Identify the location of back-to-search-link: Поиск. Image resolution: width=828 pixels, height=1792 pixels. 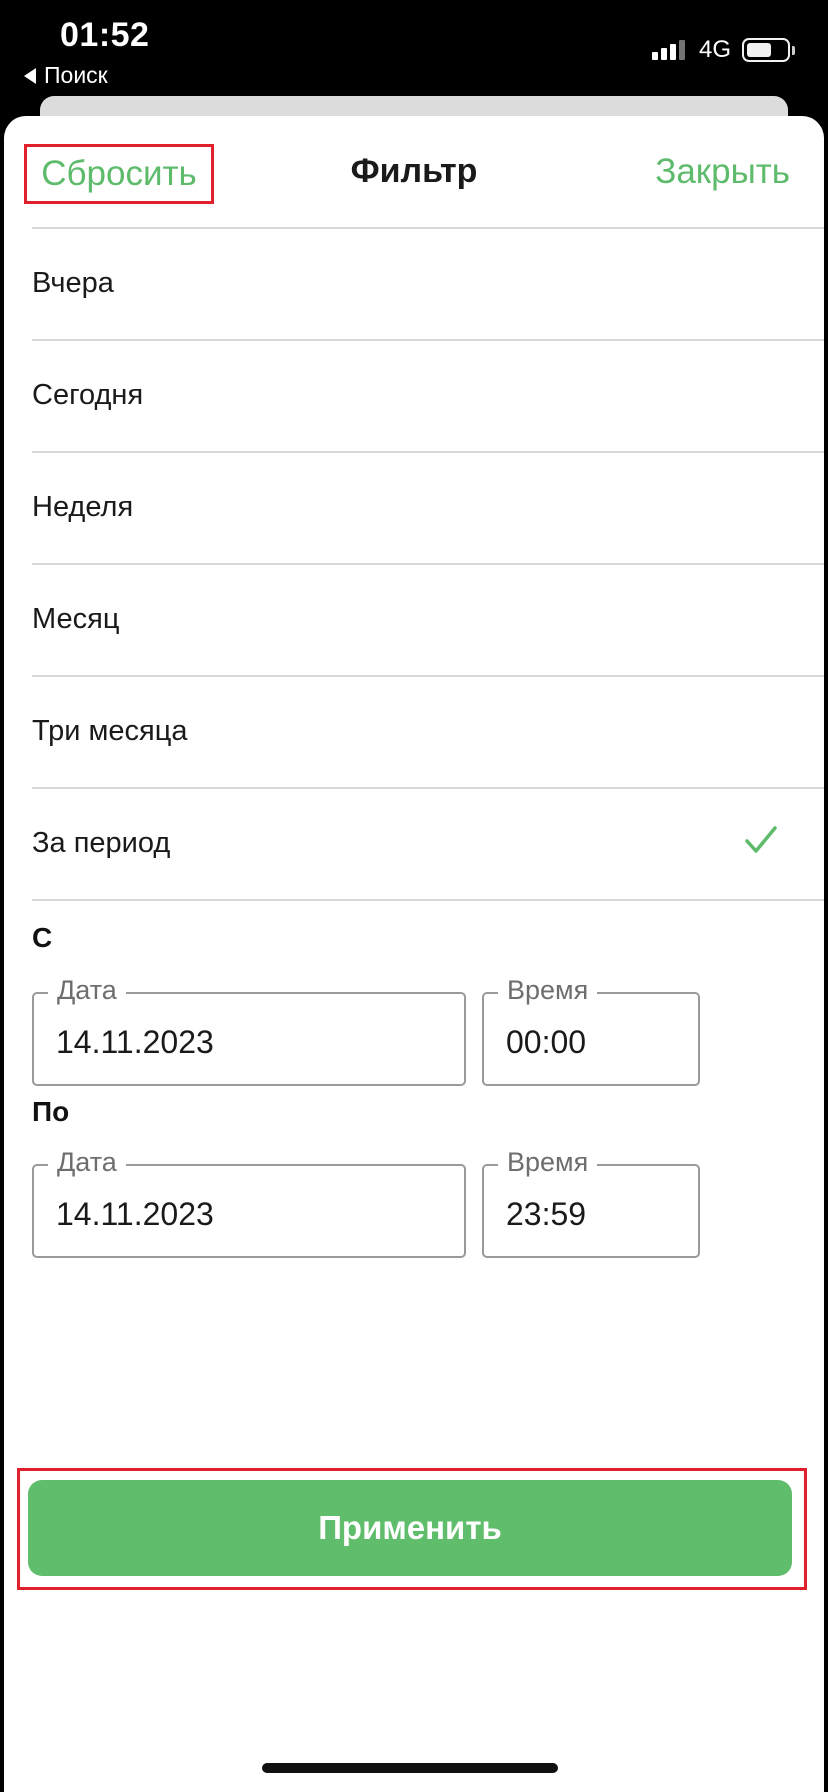
(66, 75).